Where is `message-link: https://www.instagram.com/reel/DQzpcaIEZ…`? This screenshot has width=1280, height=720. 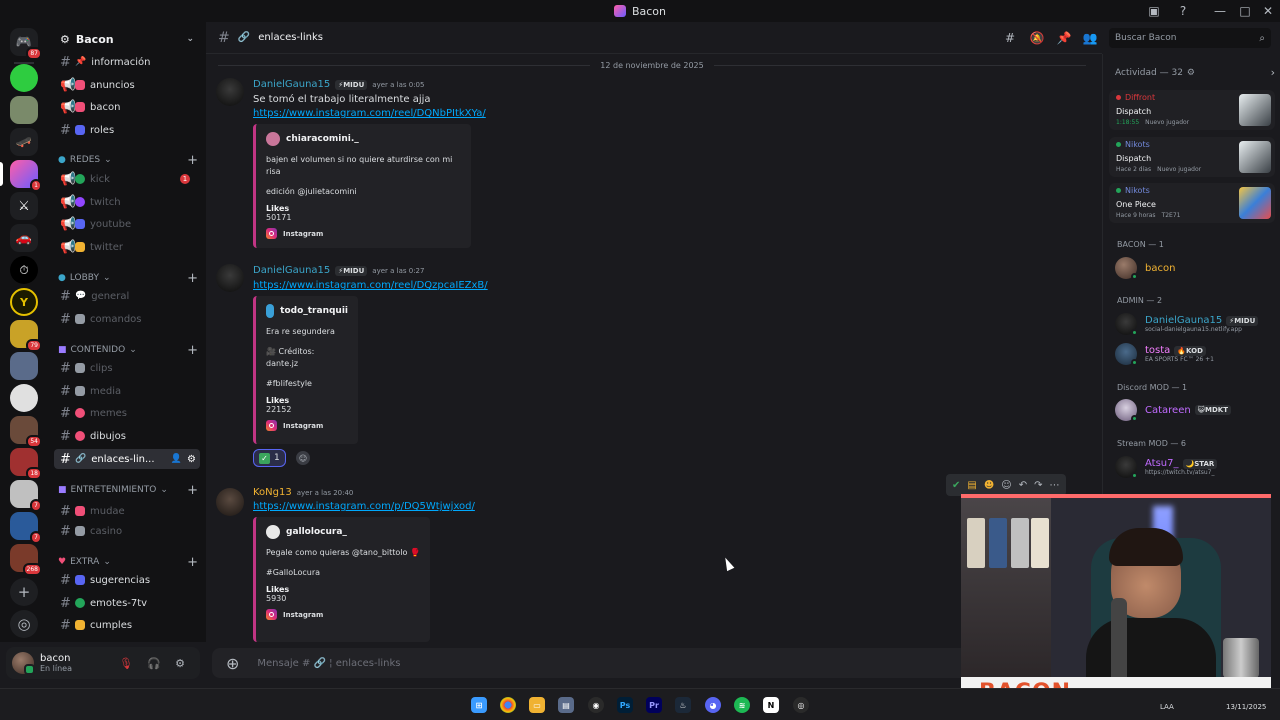 message-link: https://www.instagram.com/reel/DQzpcaIEZ… is located at coordinates (370, 285).